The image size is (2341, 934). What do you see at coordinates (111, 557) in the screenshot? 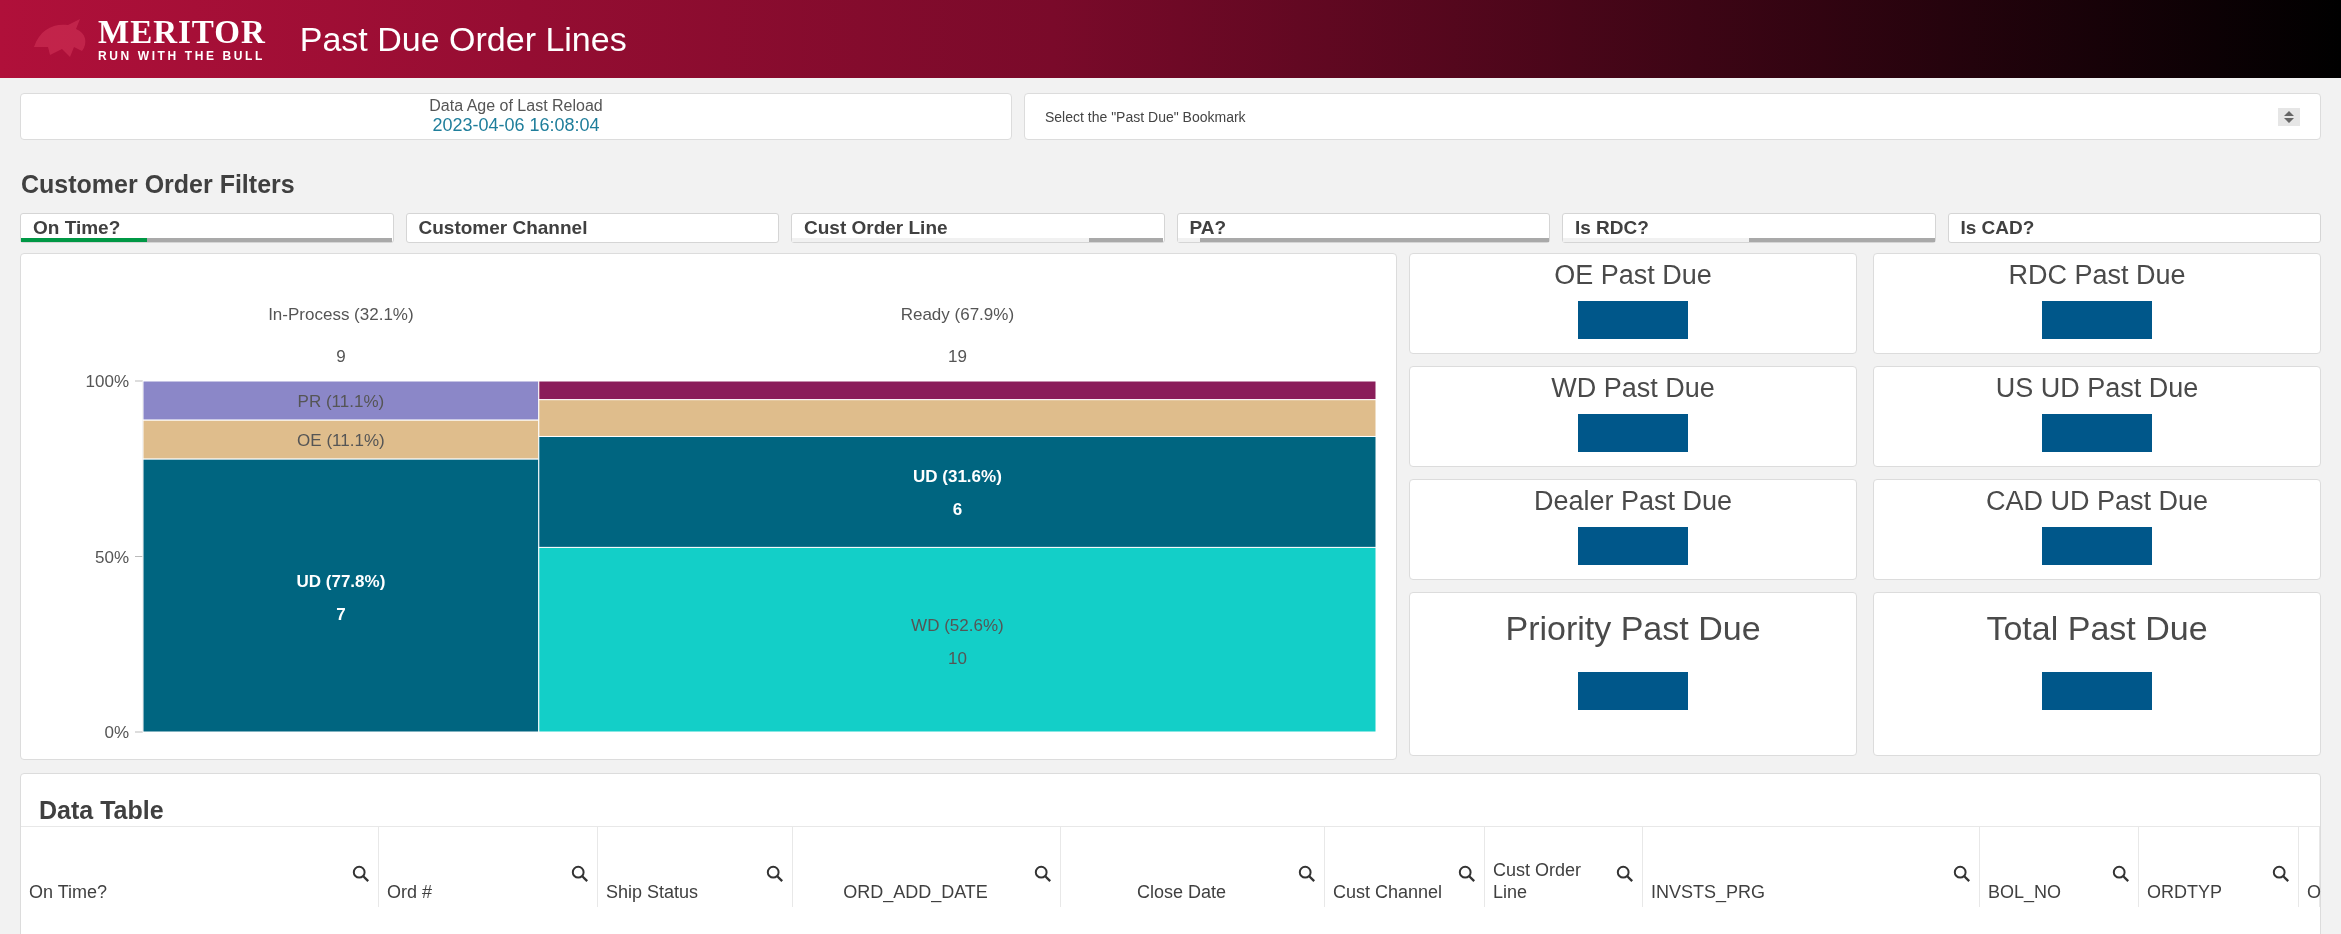
I see `y-tick-label: 50%` at bounding box center [111, 557].